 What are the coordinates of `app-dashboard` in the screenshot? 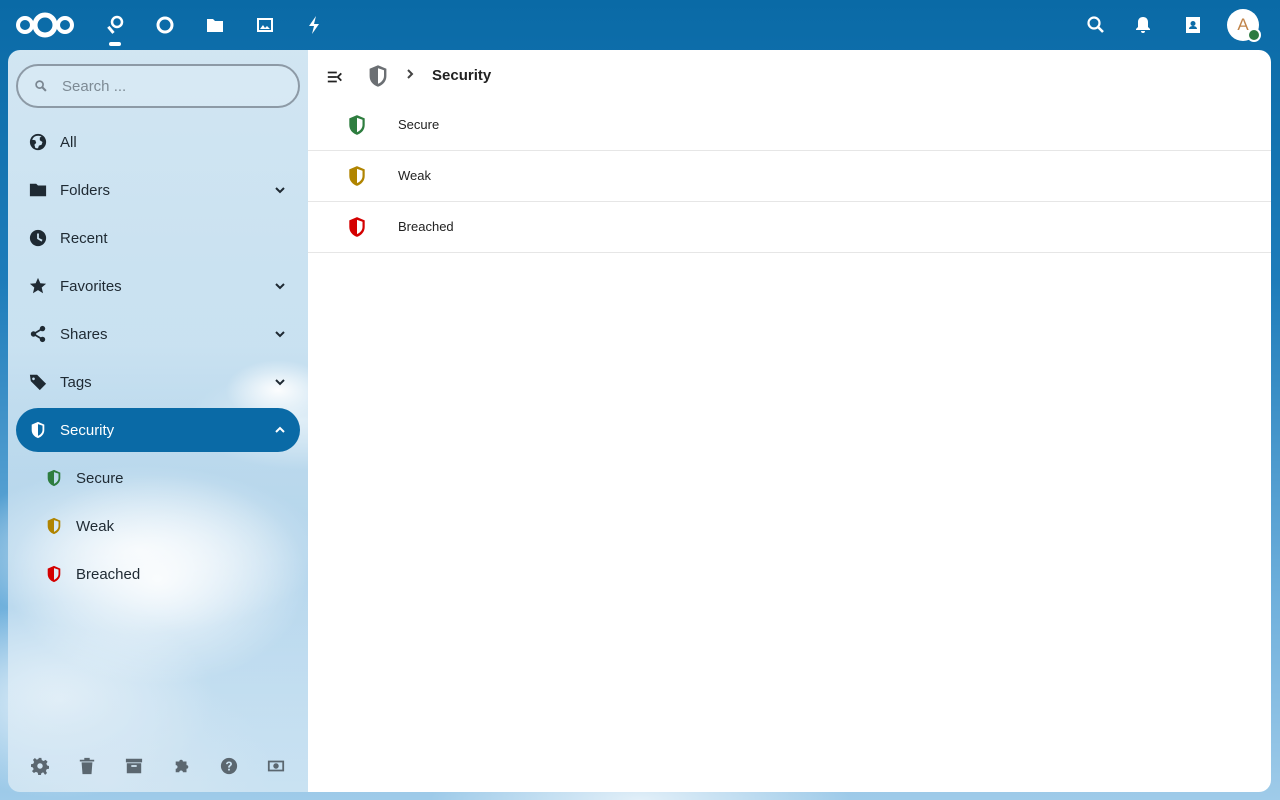 It's located at (165, 25).